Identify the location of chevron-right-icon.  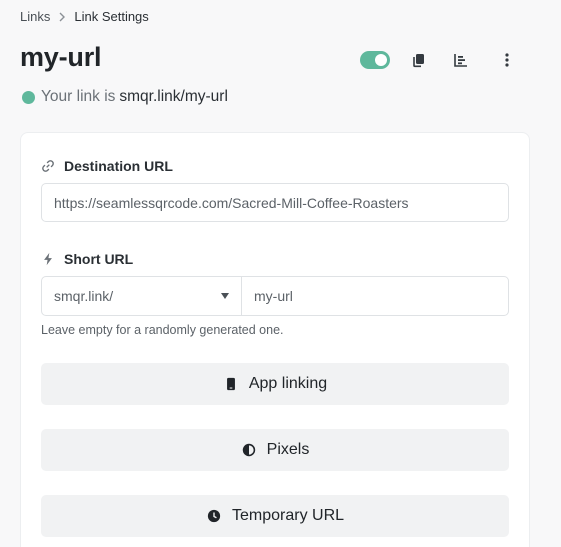
(62, 17).